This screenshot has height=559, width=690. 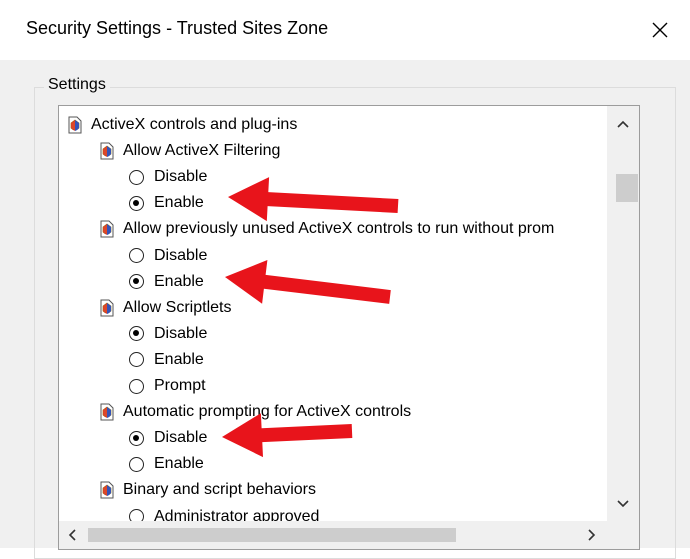 I want to click on tree-category: ActiveX controls and plug-ins, so click(x=182, y=125).